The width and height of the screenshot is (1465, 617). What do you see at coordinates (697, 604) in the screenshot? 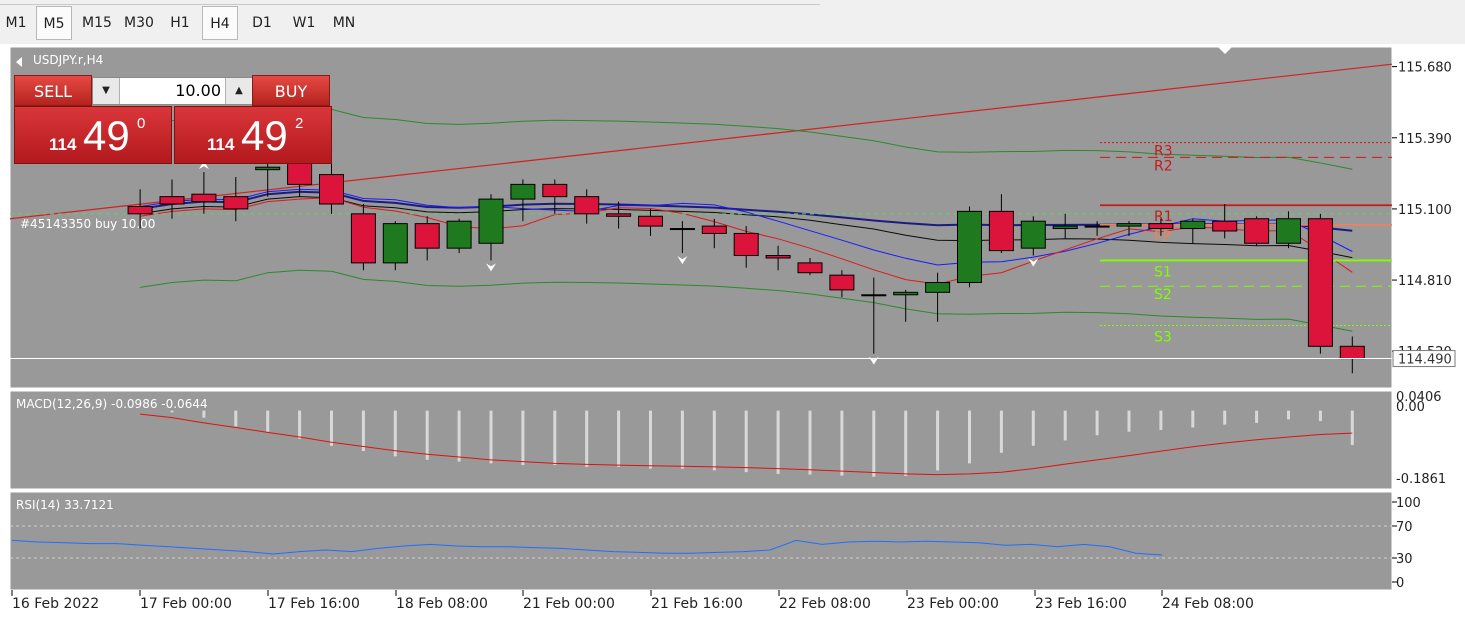
I see `time-tick-label: 21 Feb 16:00` at bounding box center [697, 604].